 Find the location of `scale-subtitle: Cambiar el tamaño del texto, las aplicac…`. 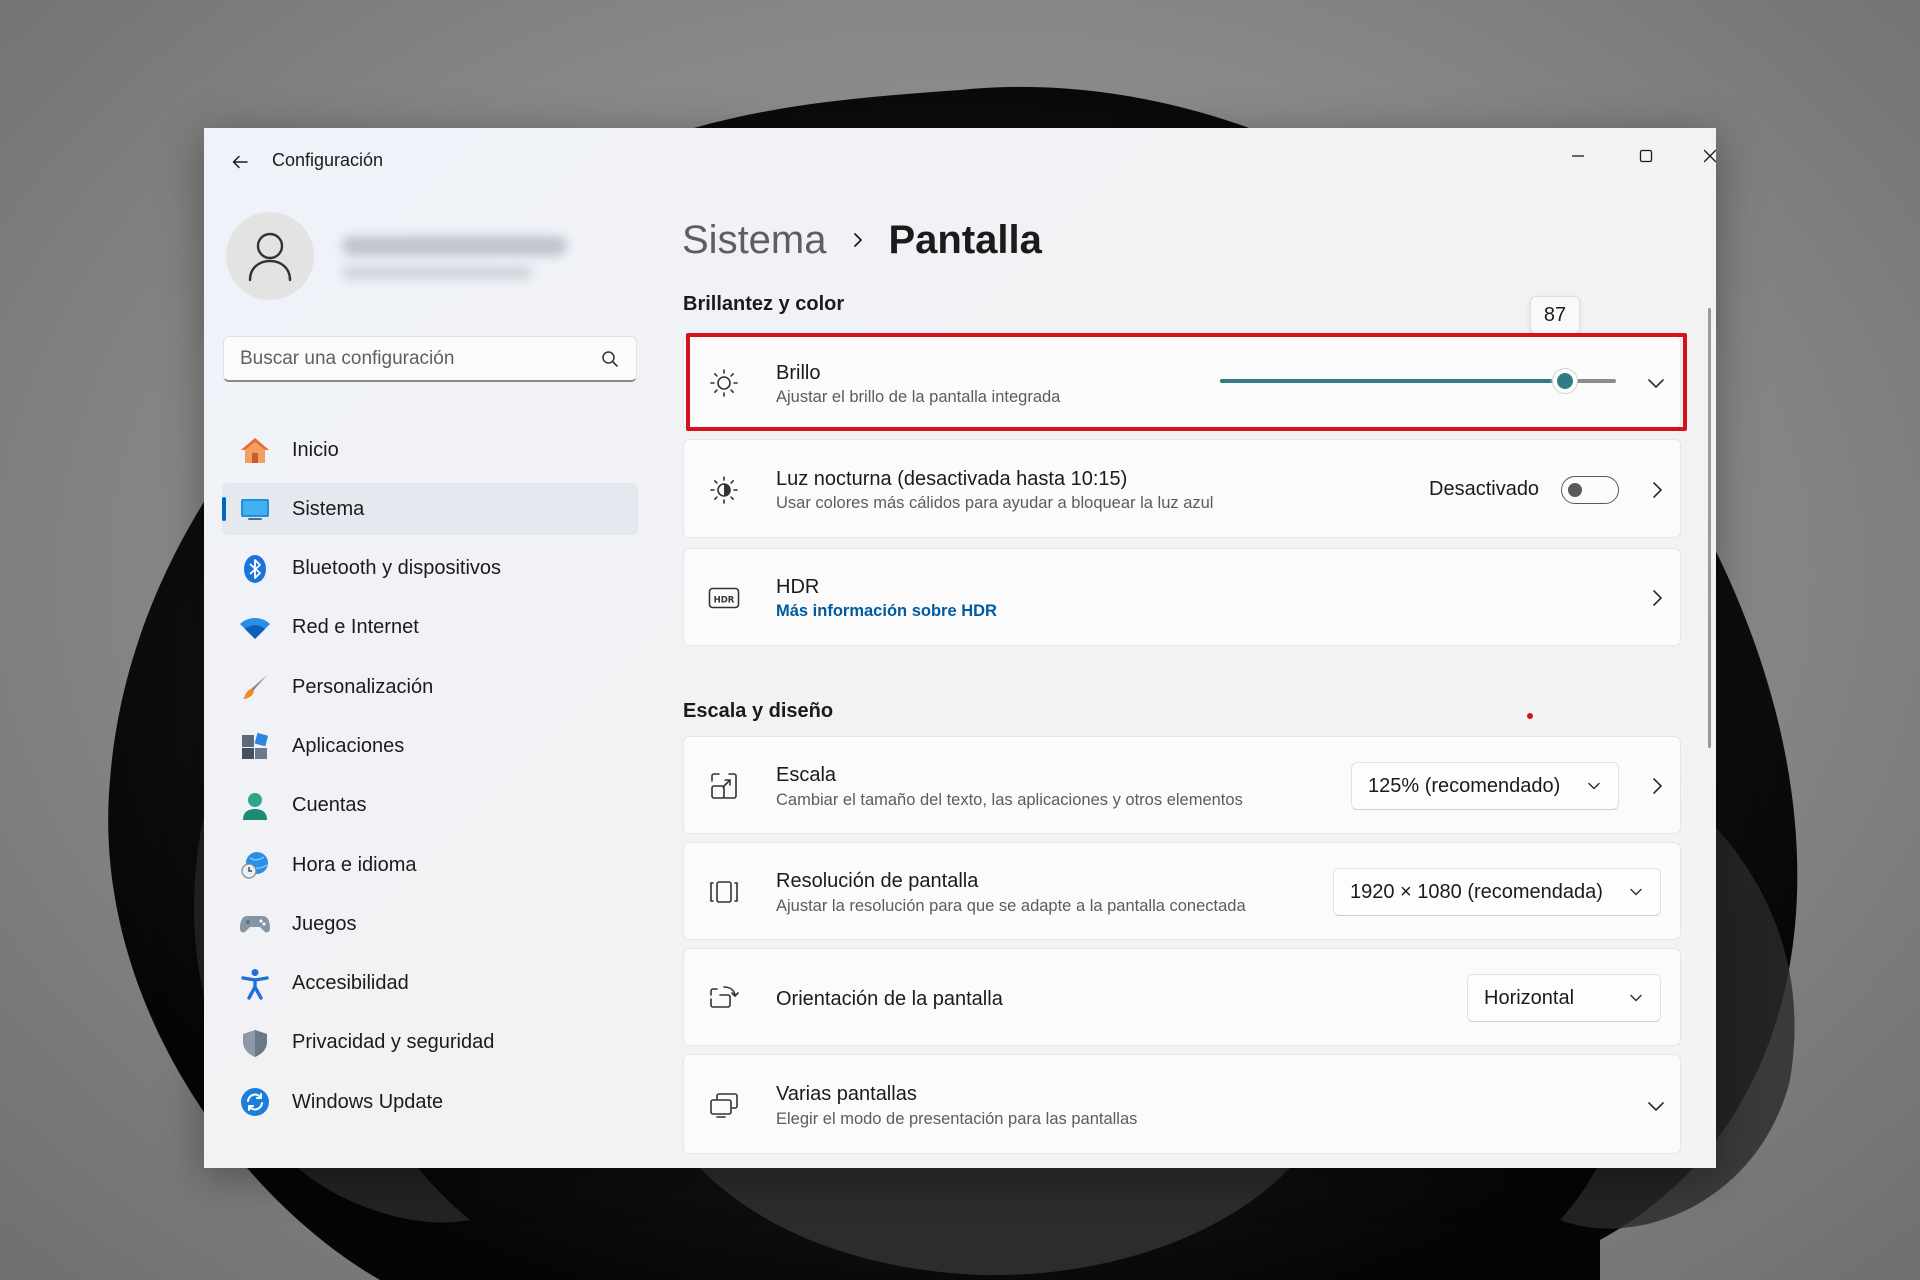

scale-subtitle: Cambiar el tamaño del texto, las aplicac… is located at coordinates (1009, 800).